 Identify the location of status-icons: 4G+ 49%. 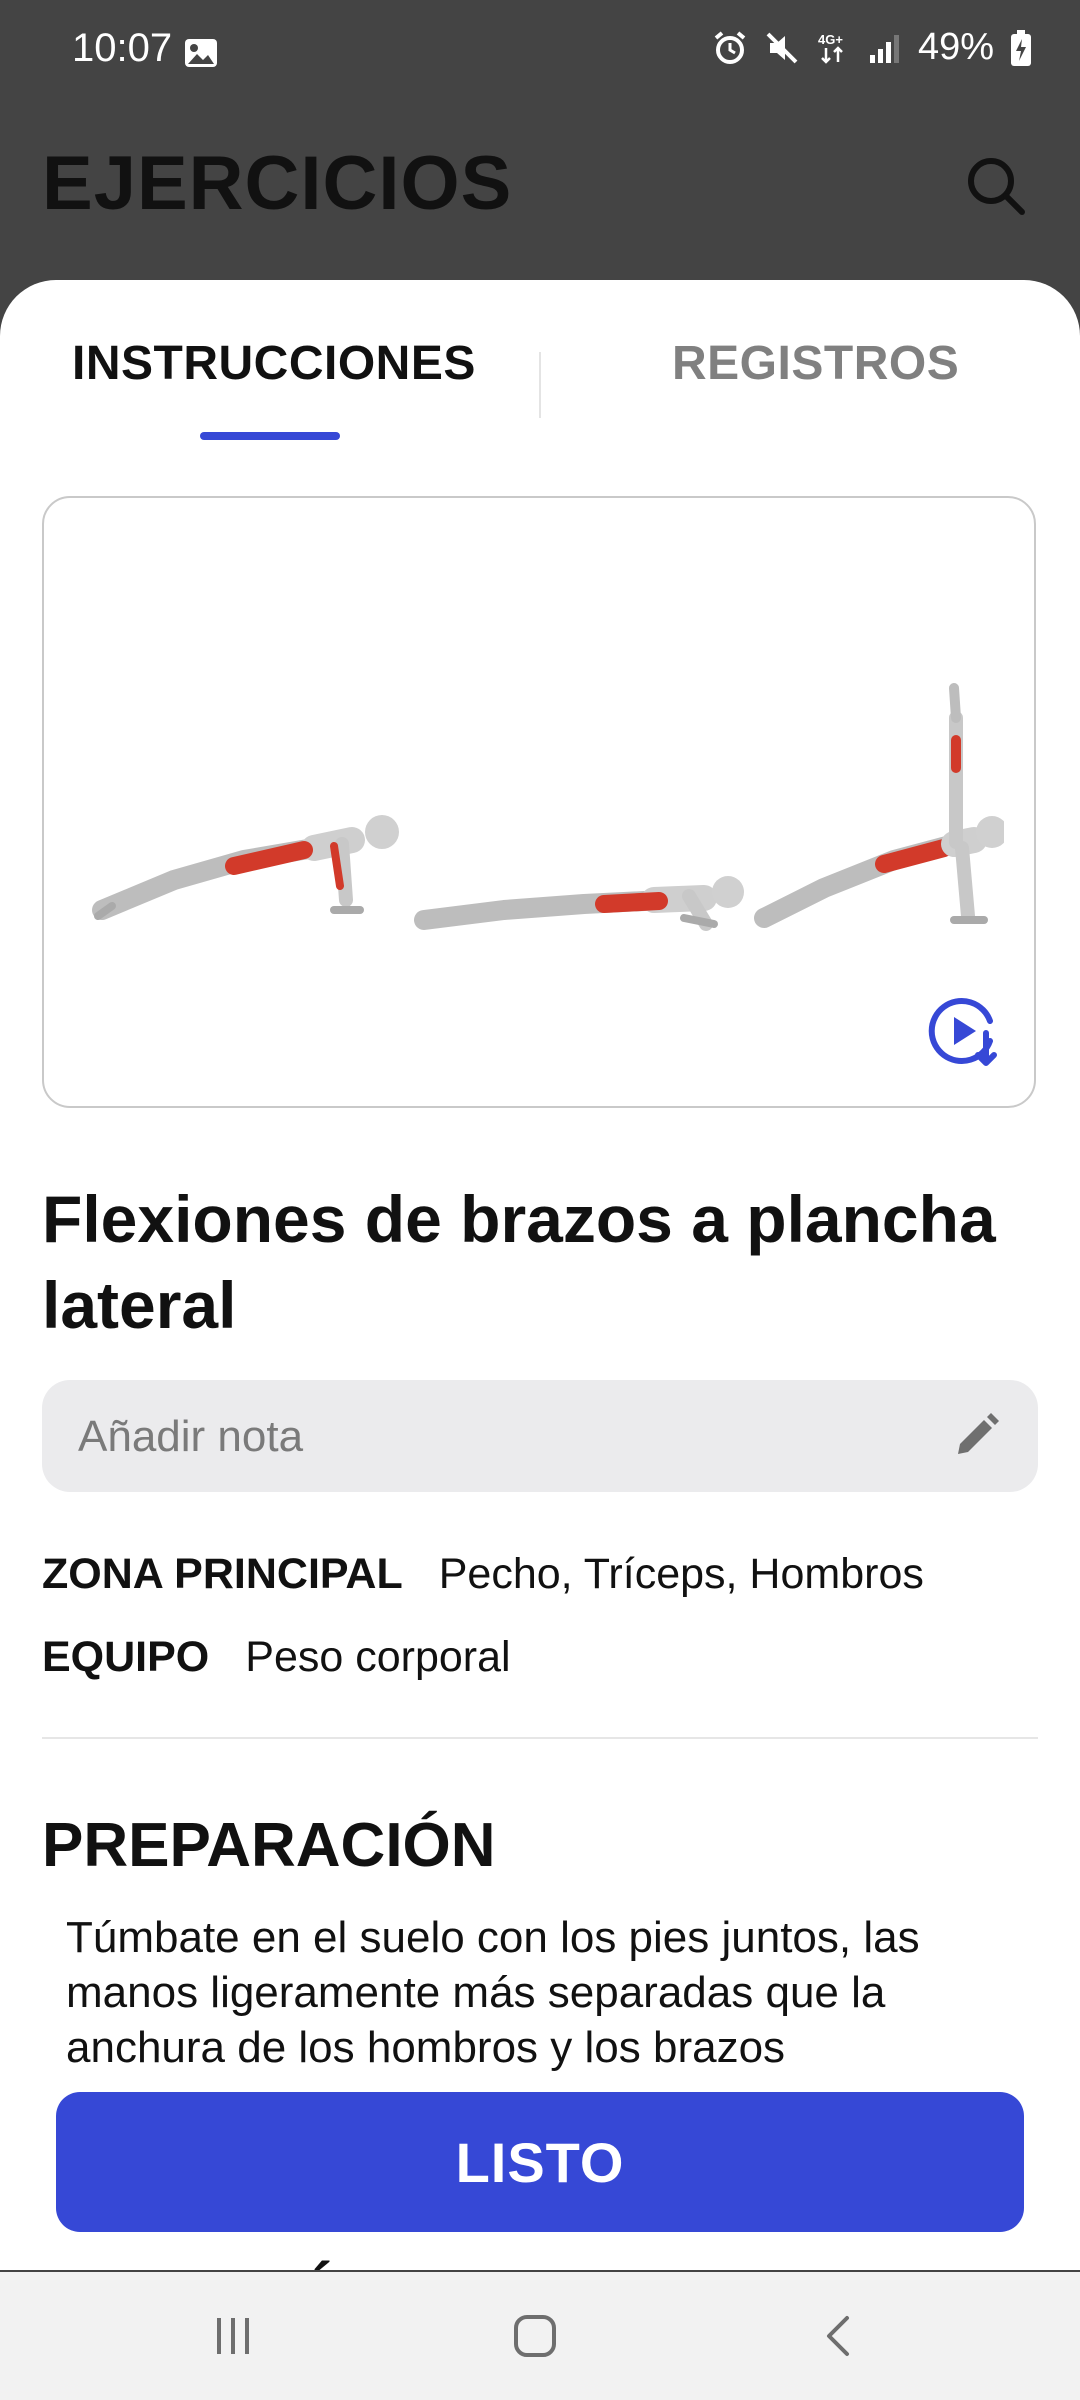
(872, 47).